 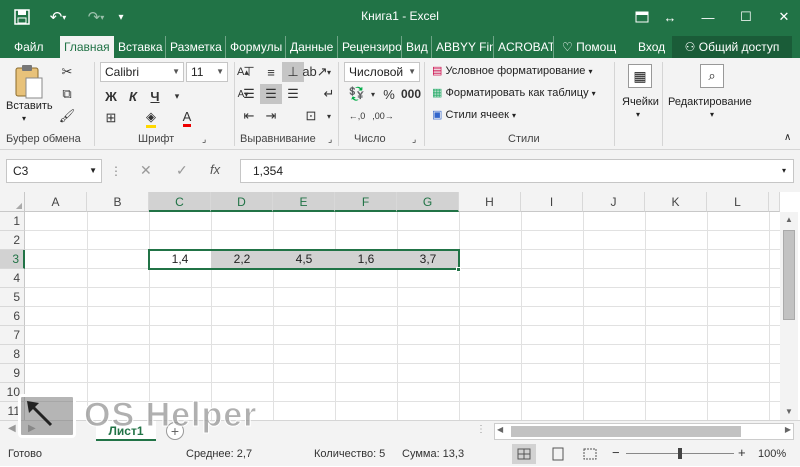 I want to click on align-bottom-icon: ⊥, so click(x=293, y=72).